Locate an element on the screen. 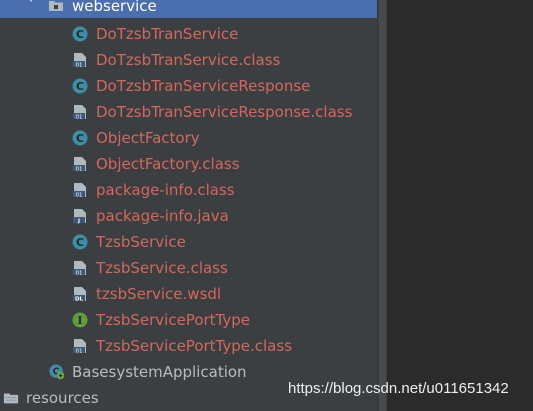 Image resolution: width=533 pixels, height=411 pixels. java-interface-icon: I is located at coordinates (80, 320).